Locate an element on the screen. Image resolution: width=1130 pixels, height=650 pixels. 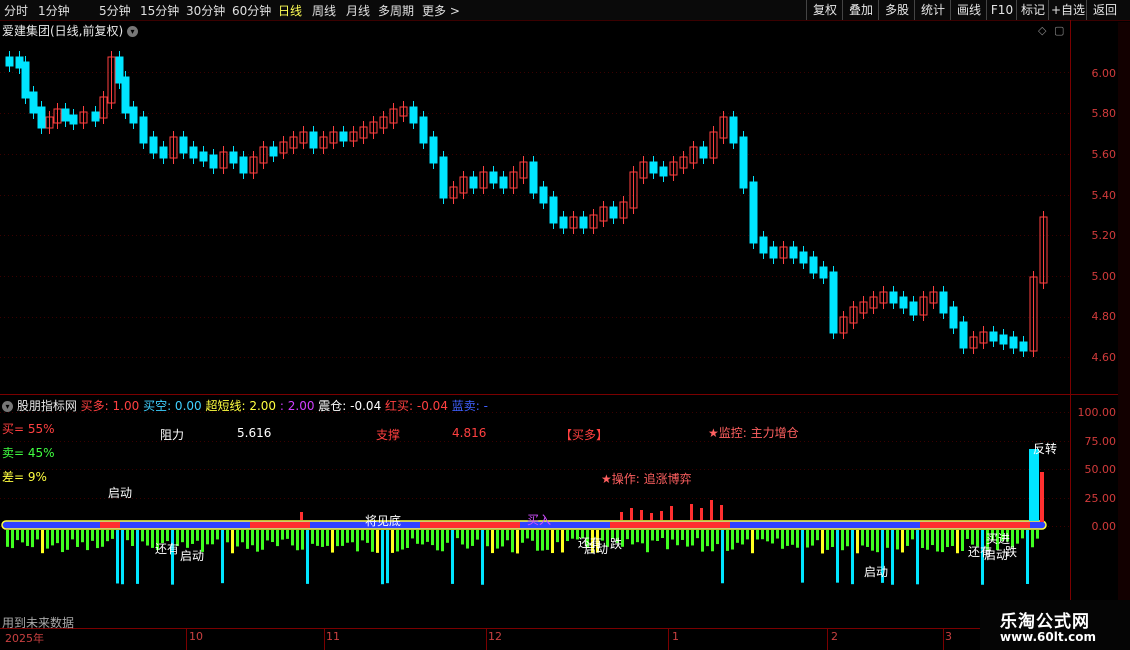
signal-track-segment is located at coordinates (670, 525).